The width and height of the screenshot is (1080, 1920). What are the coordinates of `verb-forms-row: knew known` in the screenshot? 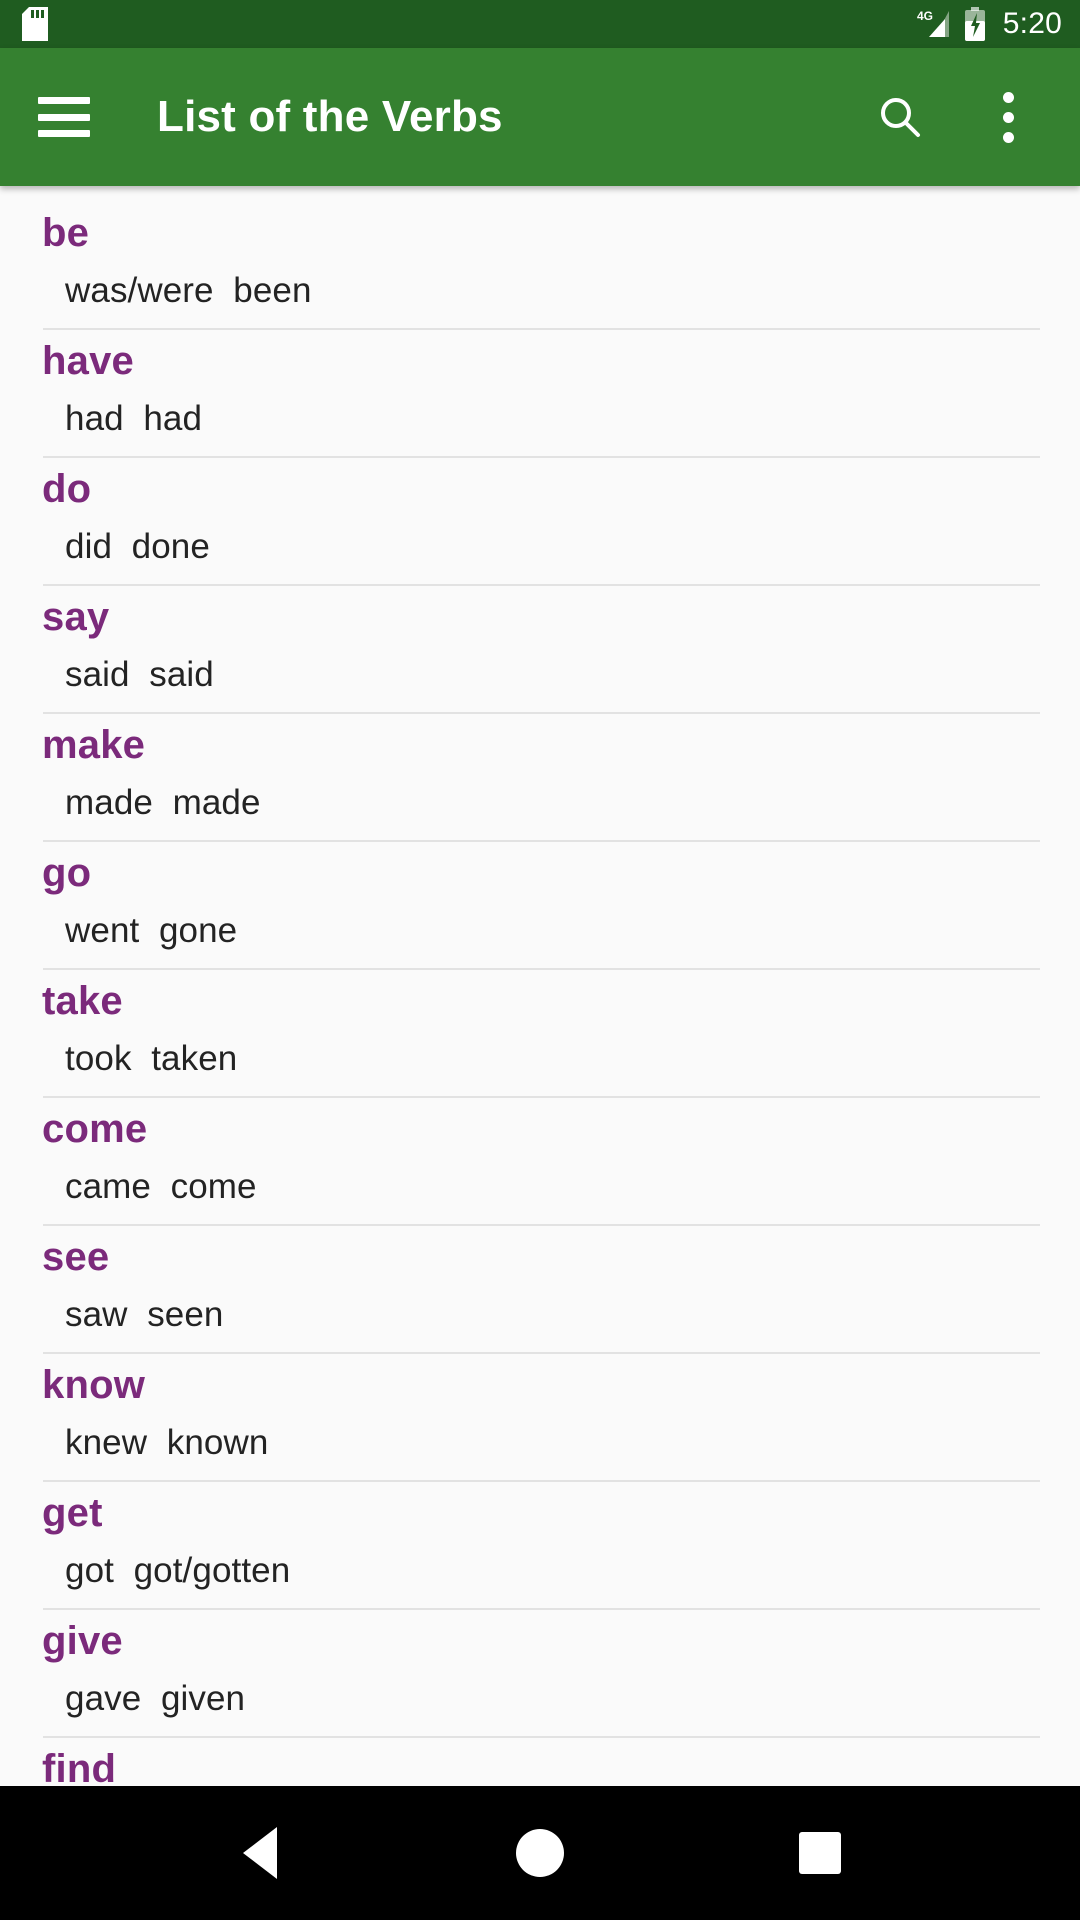 It's located at (541, 1449).